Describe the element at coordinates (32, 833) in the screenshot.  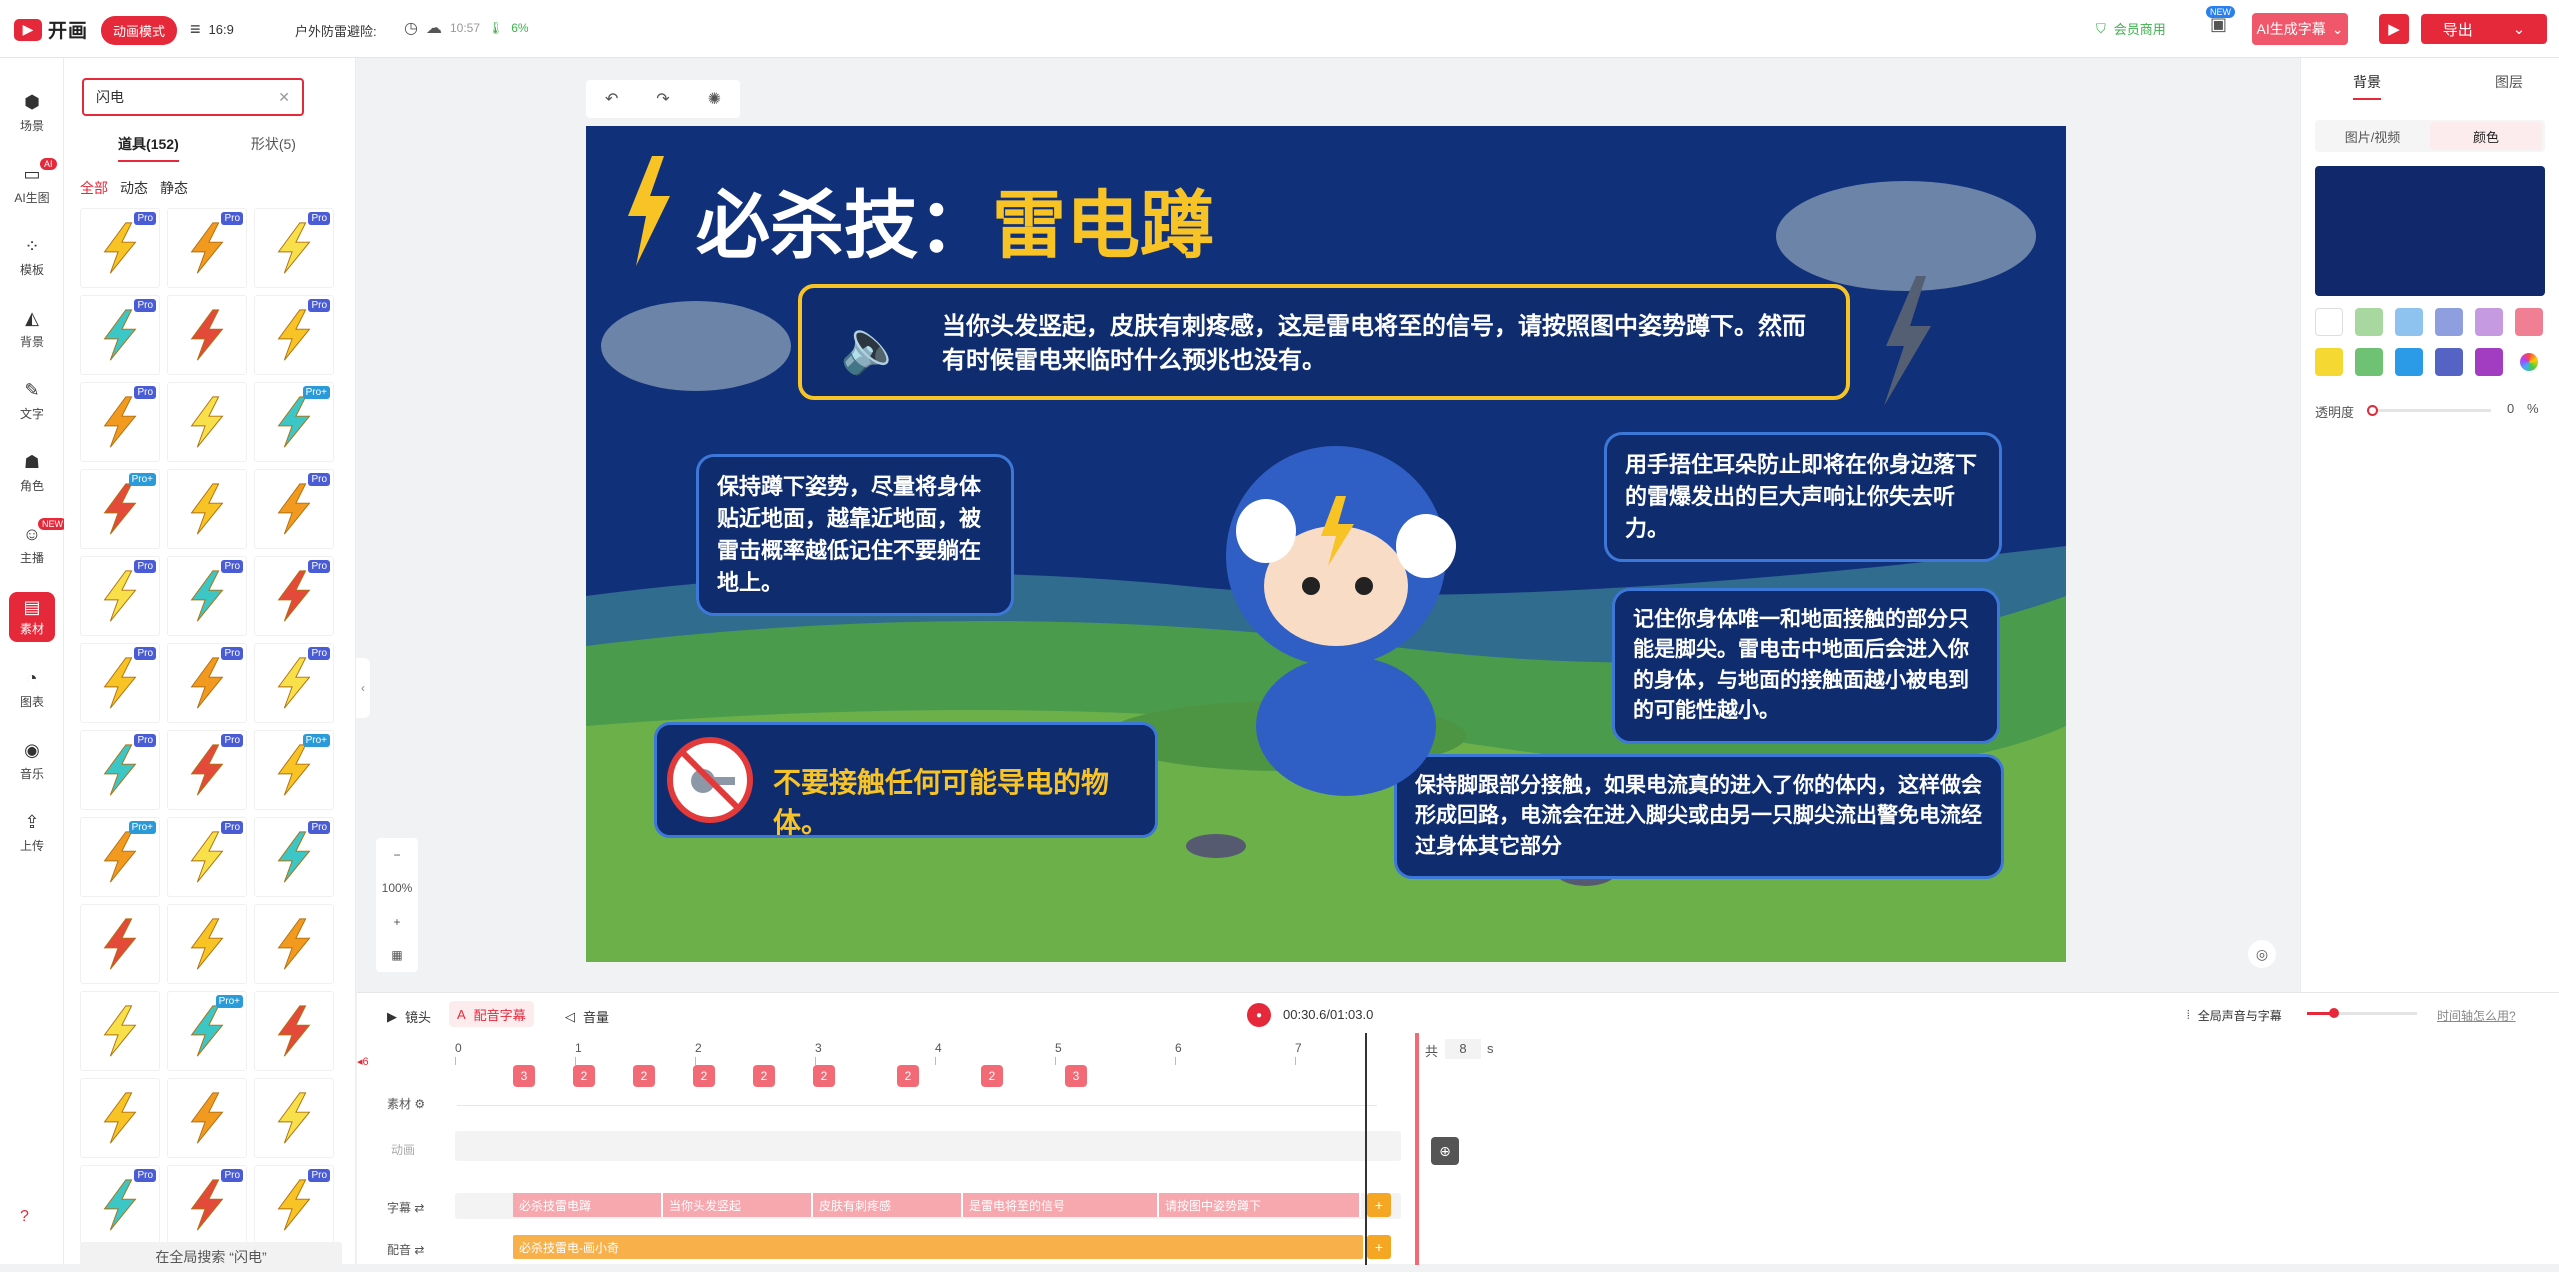
I see `nav-upload: ⇪ 上传` at that location.